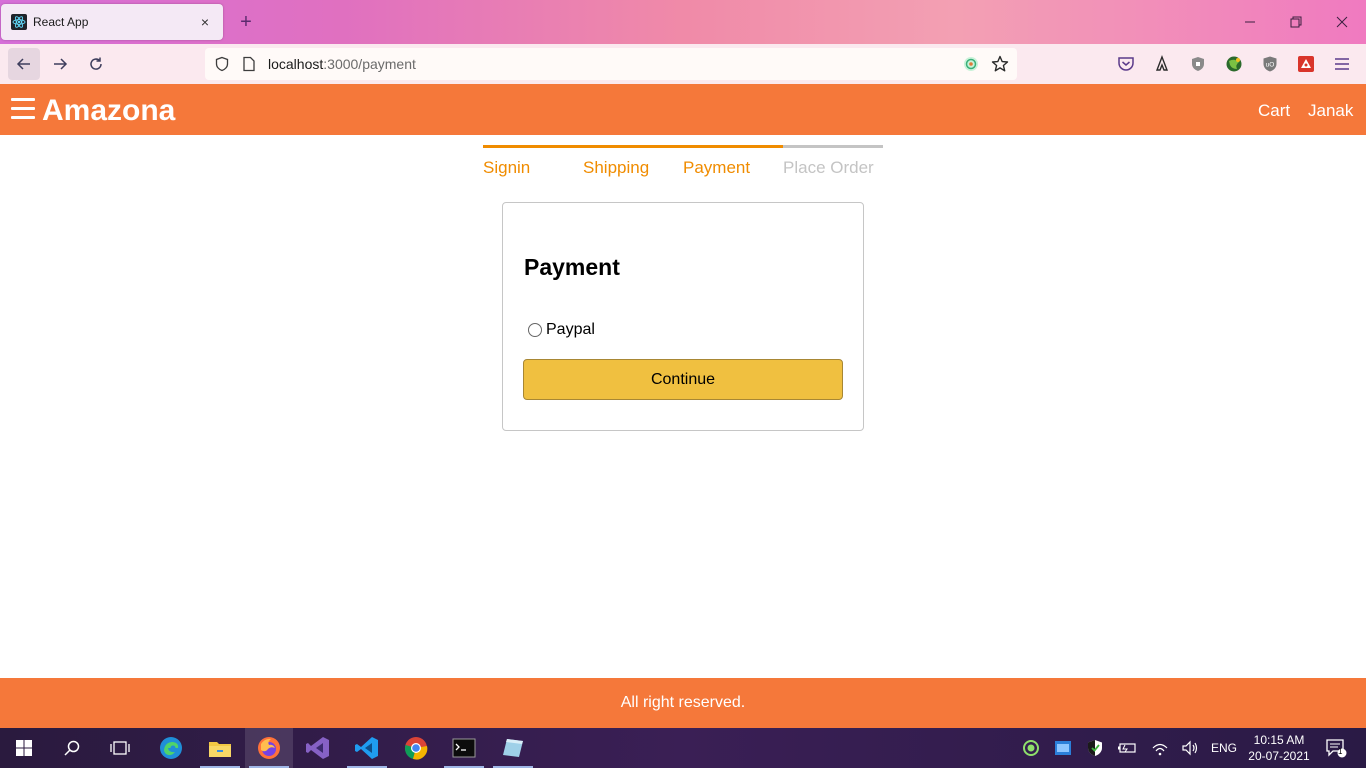 The height and width of the screenshot is (768, 1366). Describe the element at coordinates (249, 64) in the screenshot. I see `page-icon` at that location.